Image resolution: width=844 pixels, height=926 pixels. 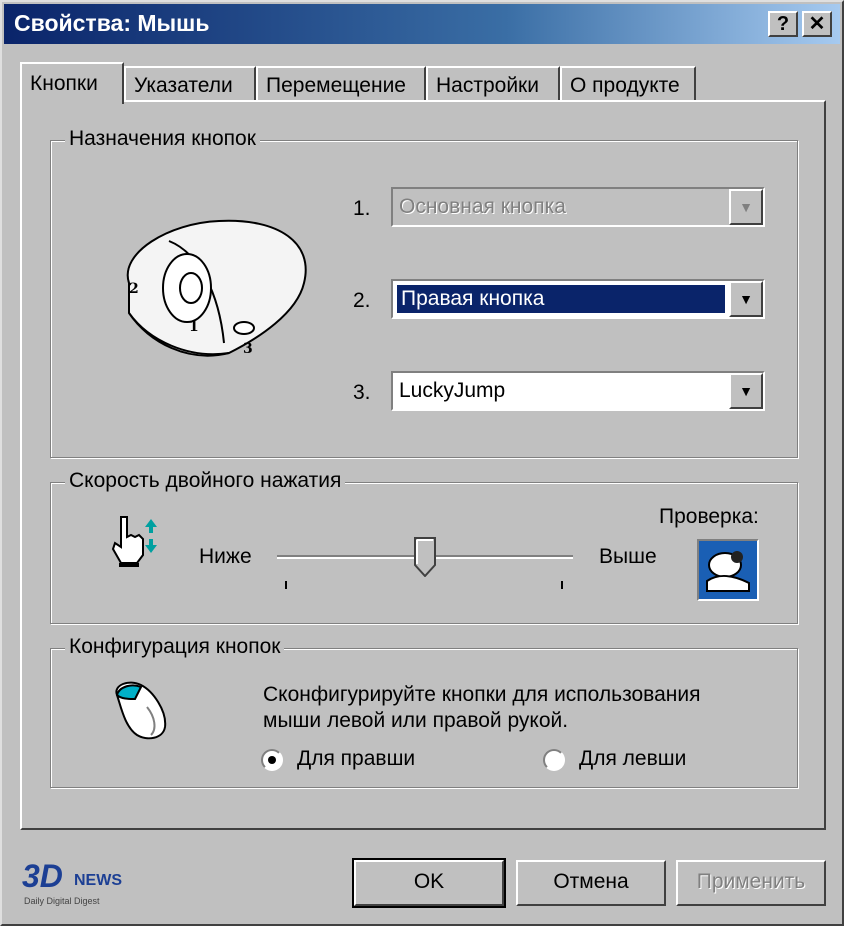 What do you see at coordinates (362, 300) in the screenshot?
I see `assignment-number-2: 2.` at bounding box center [362, 300].